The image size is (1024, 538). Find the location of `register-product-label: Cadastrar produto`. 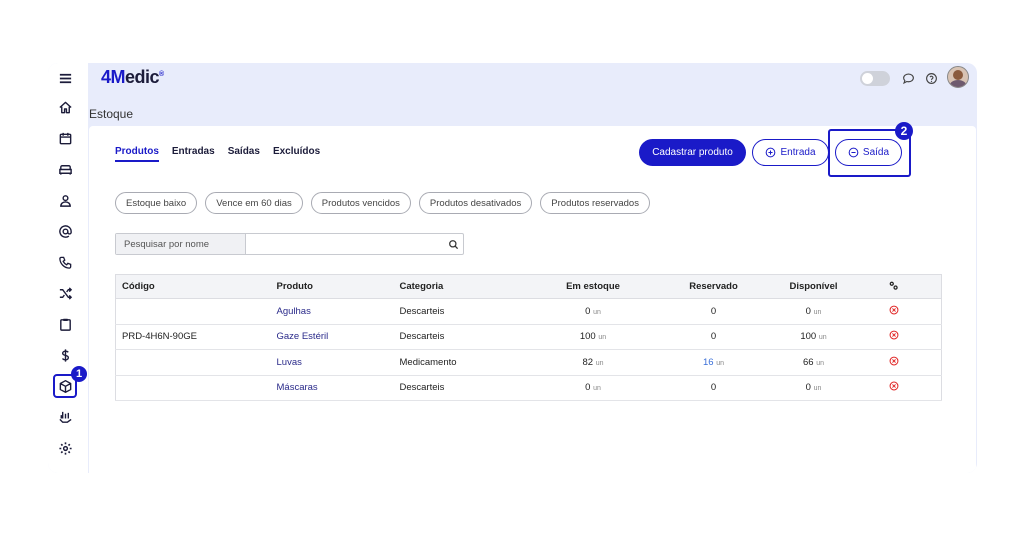

register-product-label: Cadastrar produto is located at coordinates (692, 152).